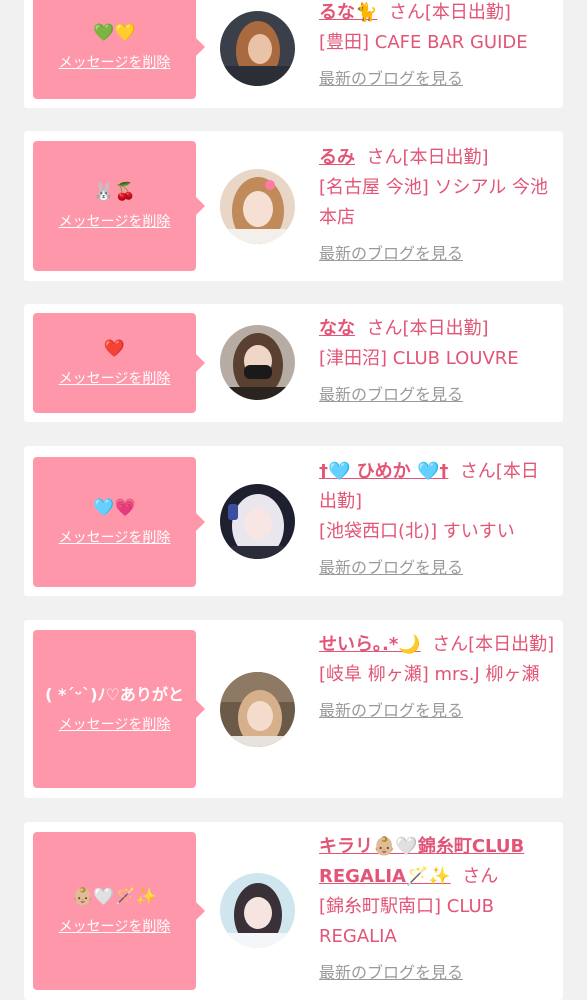 The width and height of the screenshot is (587, 1000). I want to click on message-text: 🩵💗, so click(114, 508).